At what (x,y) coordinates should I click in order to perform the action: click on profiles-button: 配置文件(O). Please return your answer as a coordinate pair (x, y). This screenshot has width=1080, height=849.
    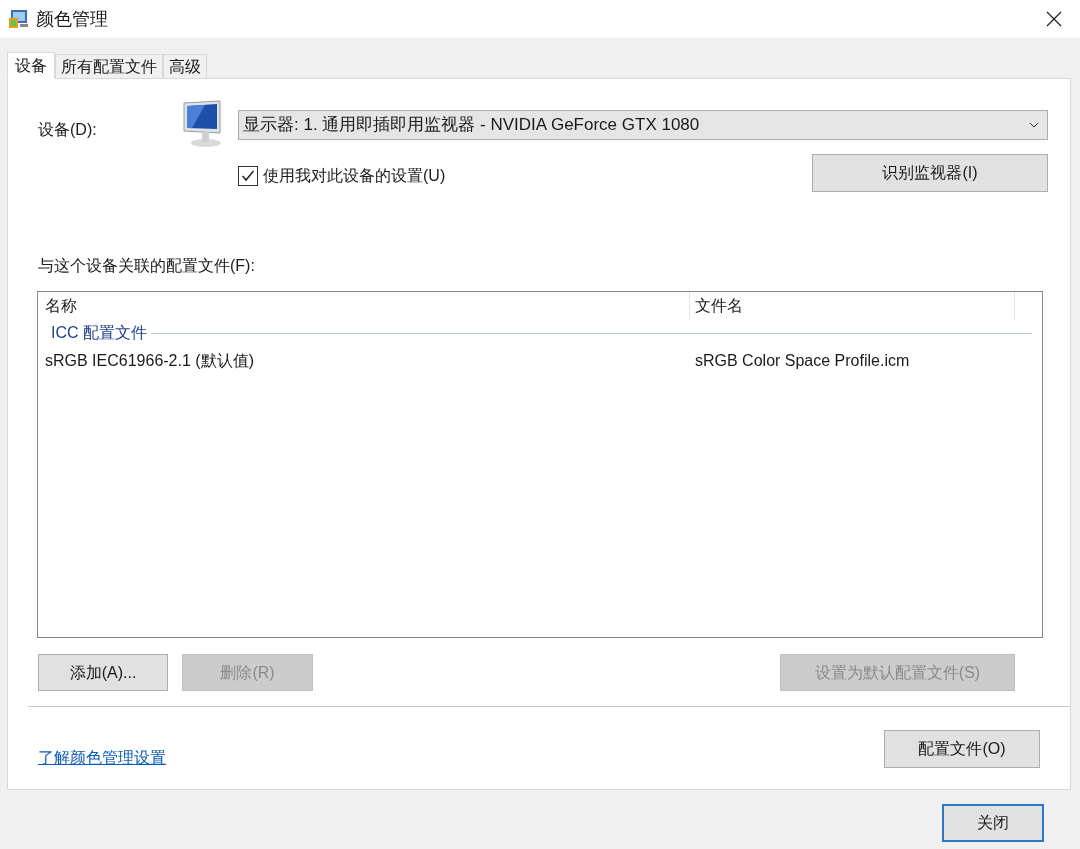
    Looking at the image, I should click on (962, 749).